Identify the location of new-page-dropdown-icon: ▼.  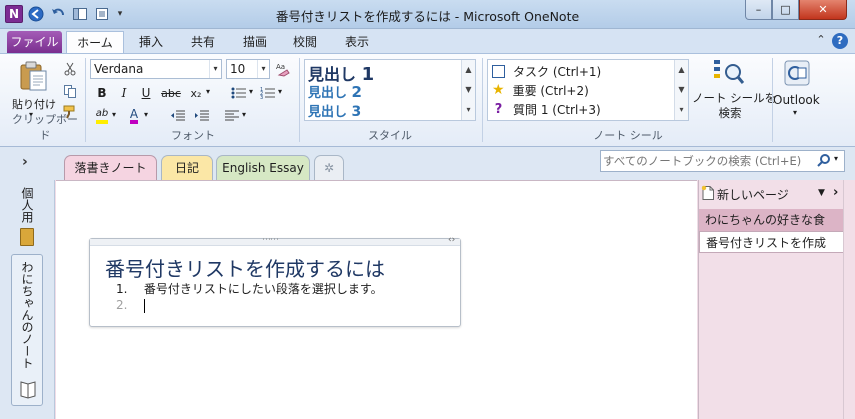
(821, 193).